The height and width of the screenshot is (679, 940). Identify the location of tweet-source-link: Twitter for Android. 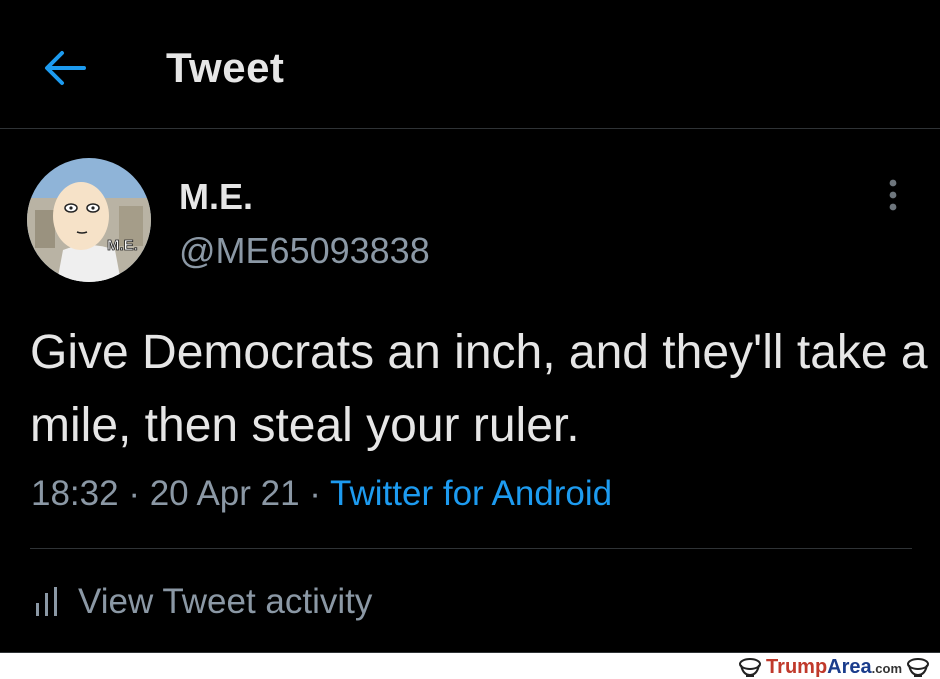
(471, 493).